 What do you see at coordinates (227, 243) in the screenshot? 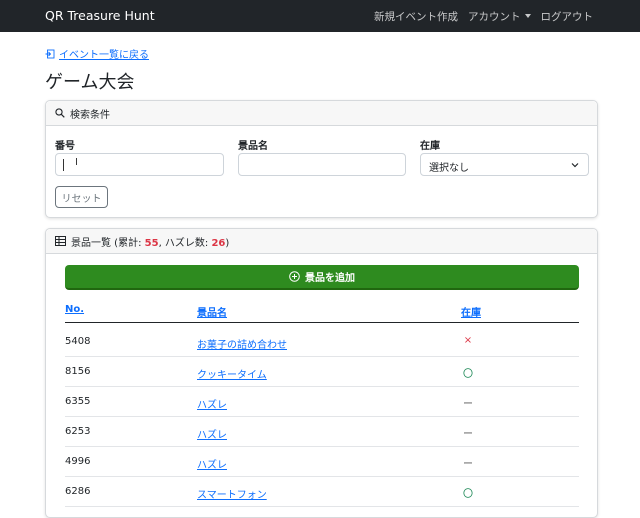
I see `prize-list-title-suffix: )` at bounding box center [227, 243].